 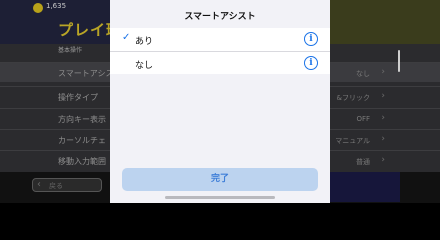 I want to click on chevron-left-icon: ‹, so click(x=39, y=184).